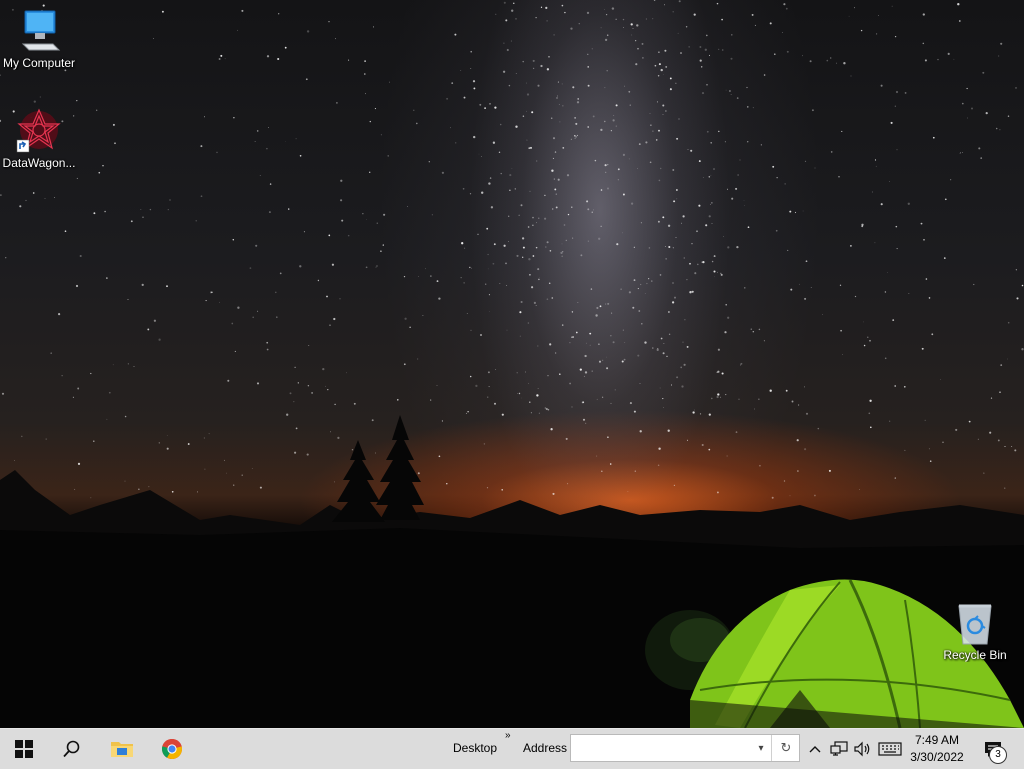  What do you see at coordinates (975, 655) in the screenshot?
I see `desktop-icon-label: Recycle Bin` at bounding box center [975, 655].